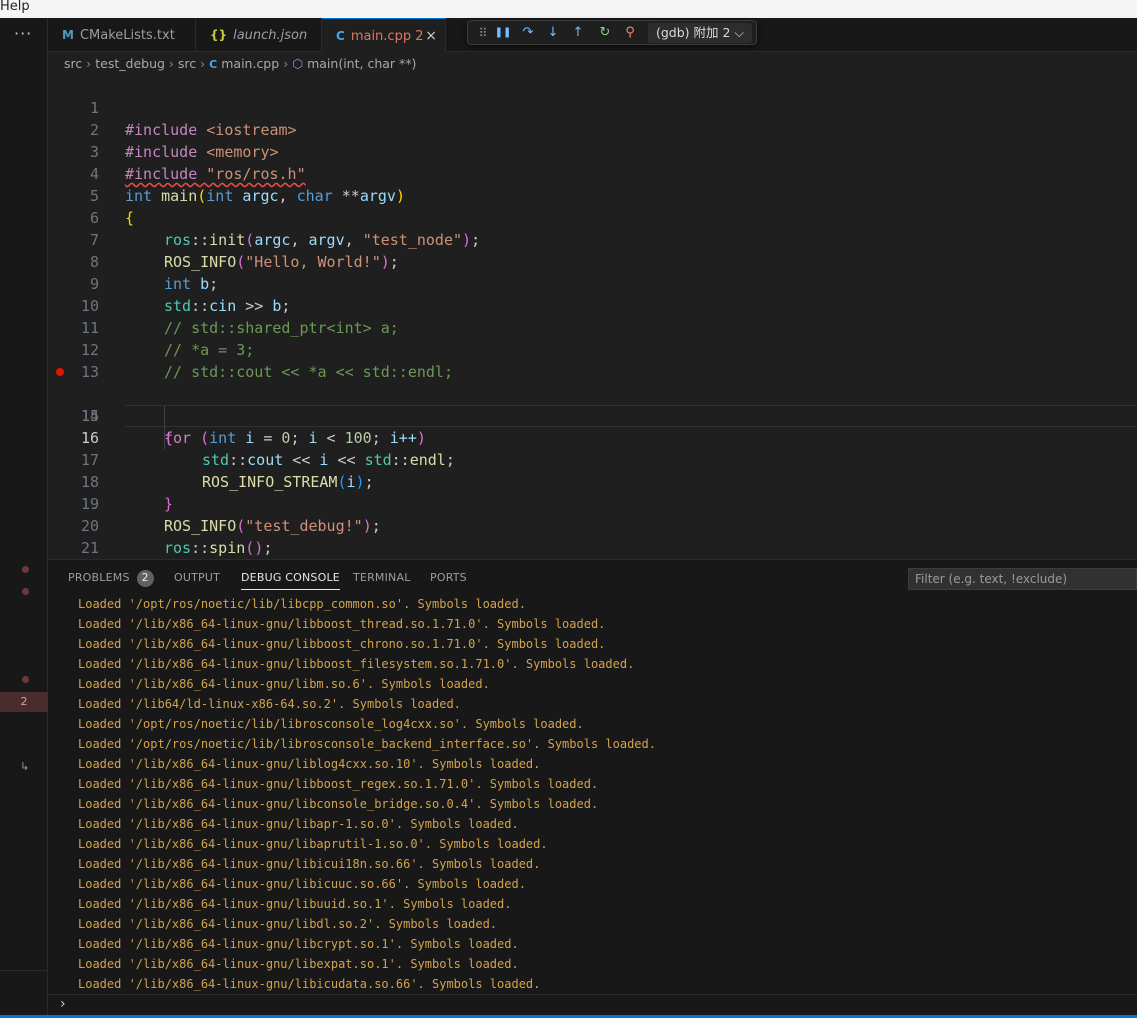 The height and width of the screenshot is (1018, 1137). I want to click on step-into-icon: ↓, so click(553, 33).